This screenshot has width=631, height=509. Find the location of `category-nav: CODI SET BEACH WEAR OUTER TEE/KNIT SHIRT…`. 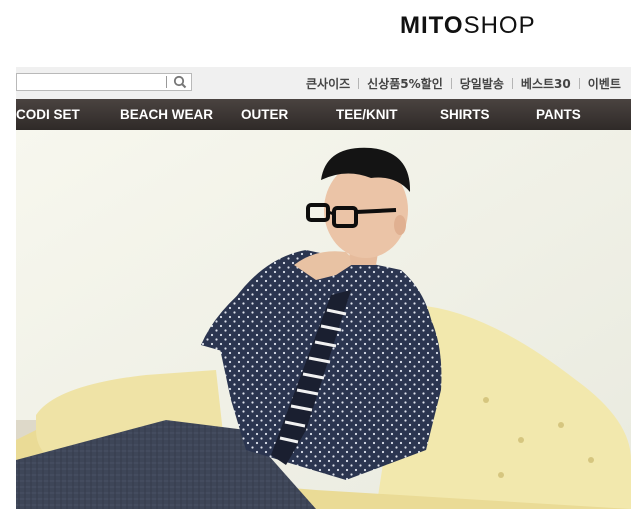

category-nav: CODI SET BEACH WEAR OUTER TEE/KNIT SHIRT… is located at coordinates (323, 114).